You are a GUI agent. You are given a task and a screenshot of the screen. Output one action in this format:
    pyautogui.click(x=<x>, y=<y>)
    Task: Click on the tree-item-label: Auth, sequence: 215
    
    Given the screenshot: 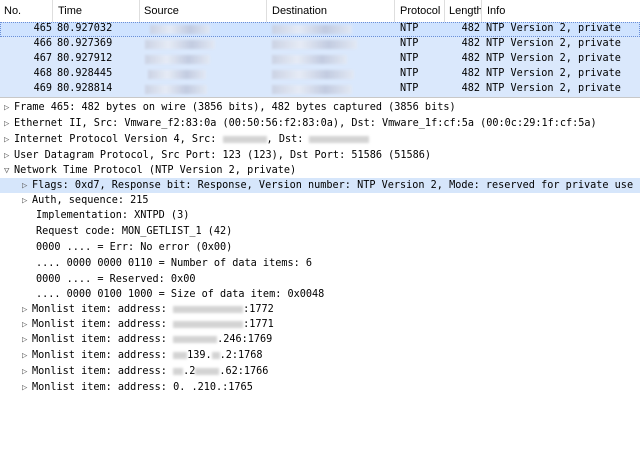 What is the action you would take?
    pyautogui.click(x=90, y=200)
    